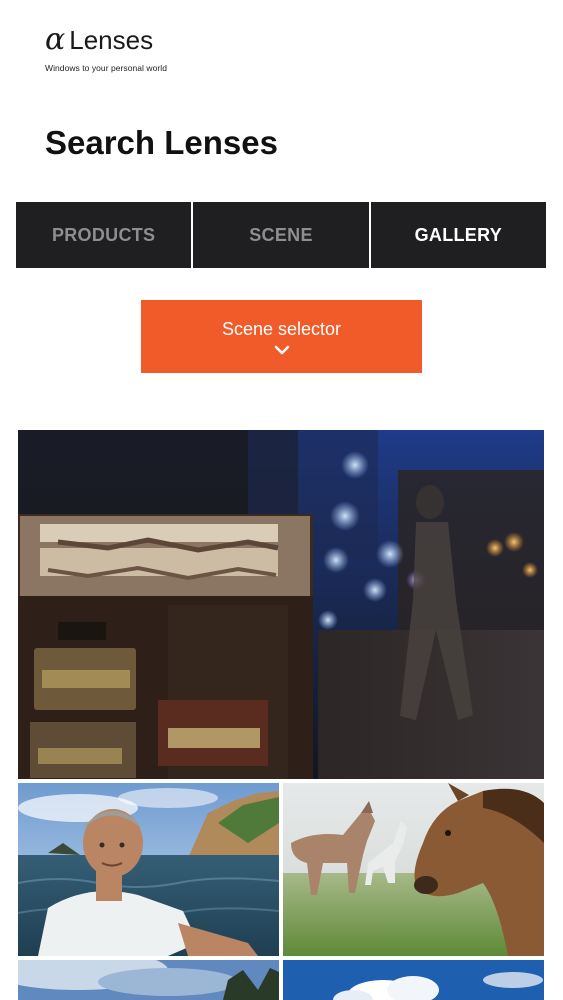  Describe the element at coordinates (111, 40) in the screenshot. I see `brand-name: Lenses` at that location.